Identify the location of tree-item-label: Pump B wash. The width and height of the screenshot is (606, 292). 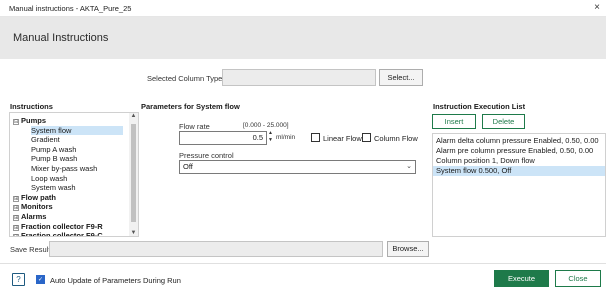
(54, 159).